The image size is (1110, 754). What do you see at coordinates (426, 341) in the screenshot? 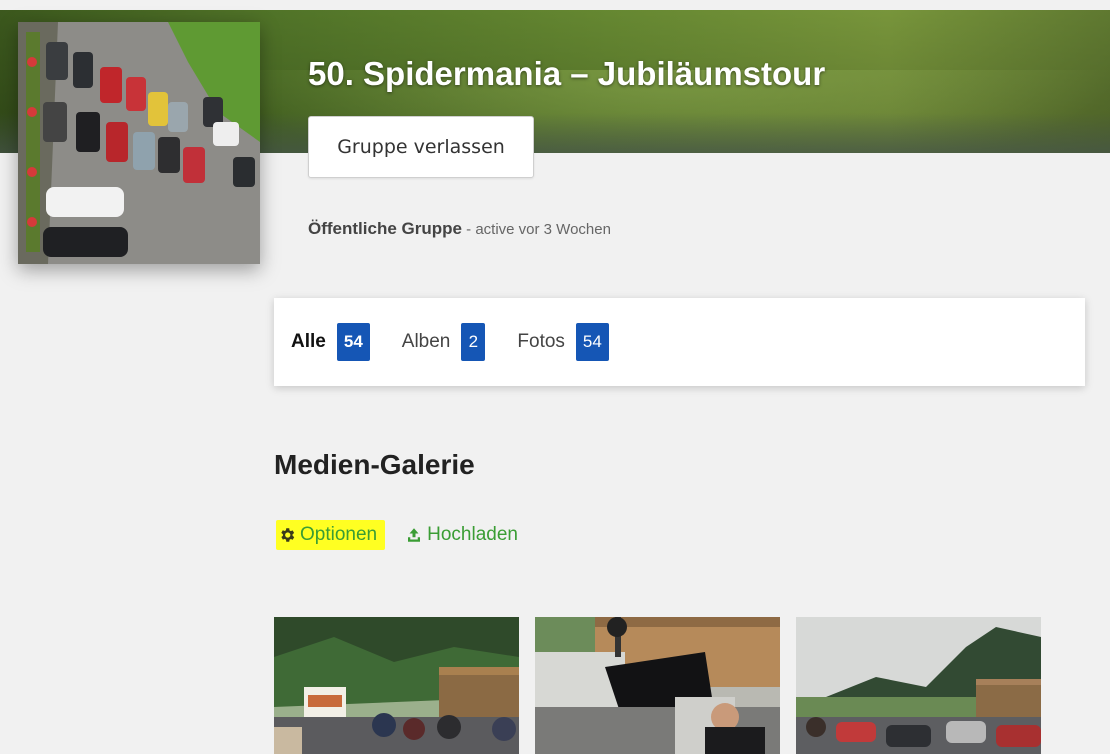
I see `tab-albums-label: Alben` at bounding box center [426, 341].